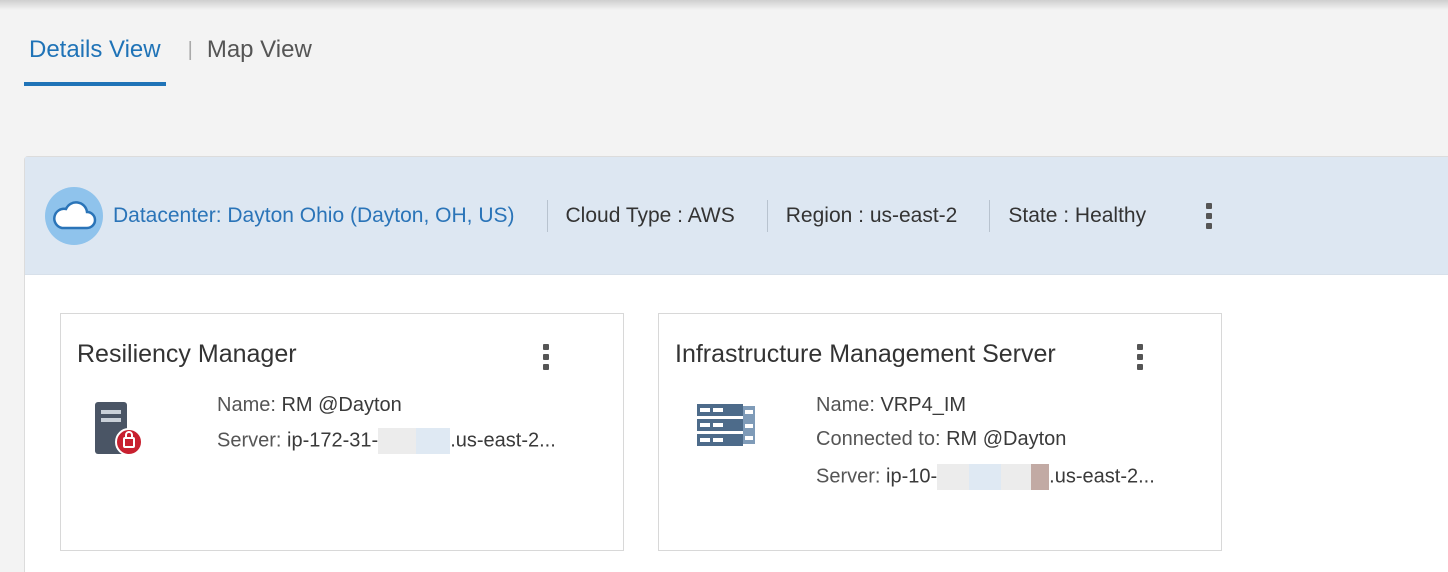  What do you see at coordinates (1209, 216) in the screenshot?
I see `datacenter-more-icon` at bounding box center [1209, 216].